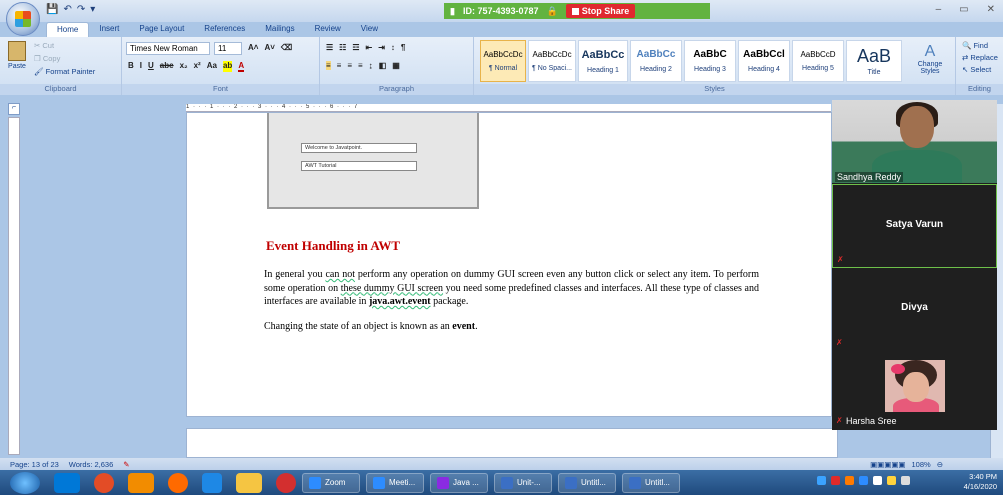  What do you see at coordinates (818, 61) in the screenshot?
I see `style-heading-5: AaBbCcD Heading 5` at bounding box center [818, 61].